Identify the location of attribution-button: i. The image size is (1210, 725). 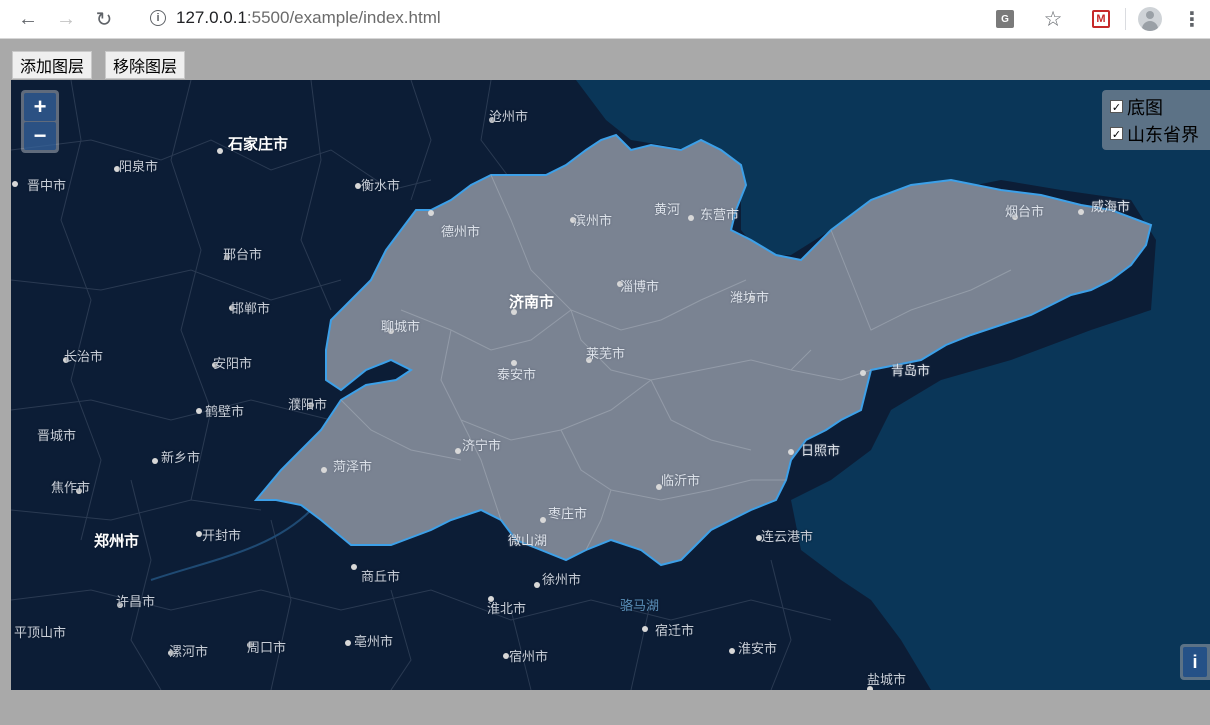
(1195, 662).